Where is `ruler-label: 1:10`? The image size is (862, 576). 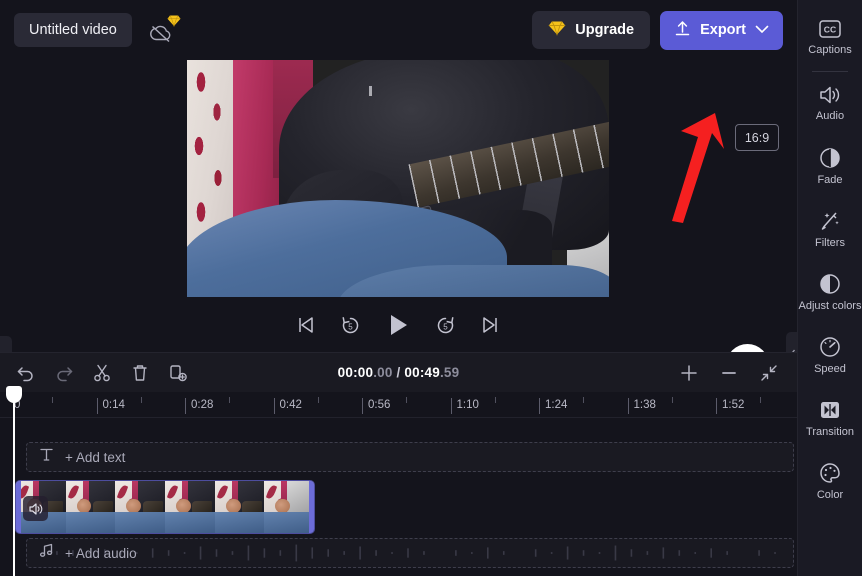 ruler-label: 1:10 is located at coordinates (467, 405).